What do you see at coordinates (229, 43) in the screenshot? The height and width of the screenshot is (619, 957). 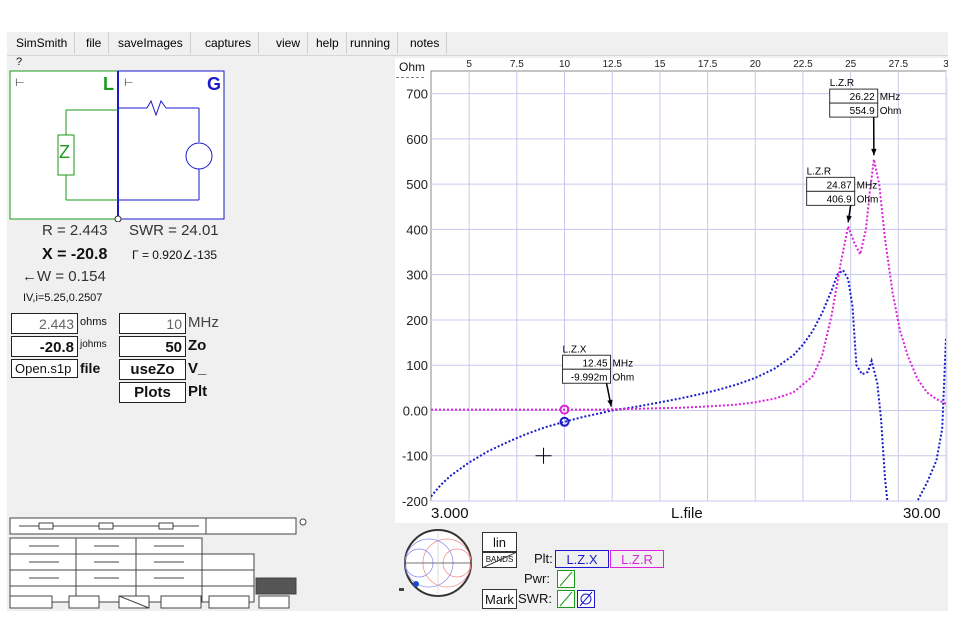 I see `menu-captures: captures` at bounding box center [229, 43].